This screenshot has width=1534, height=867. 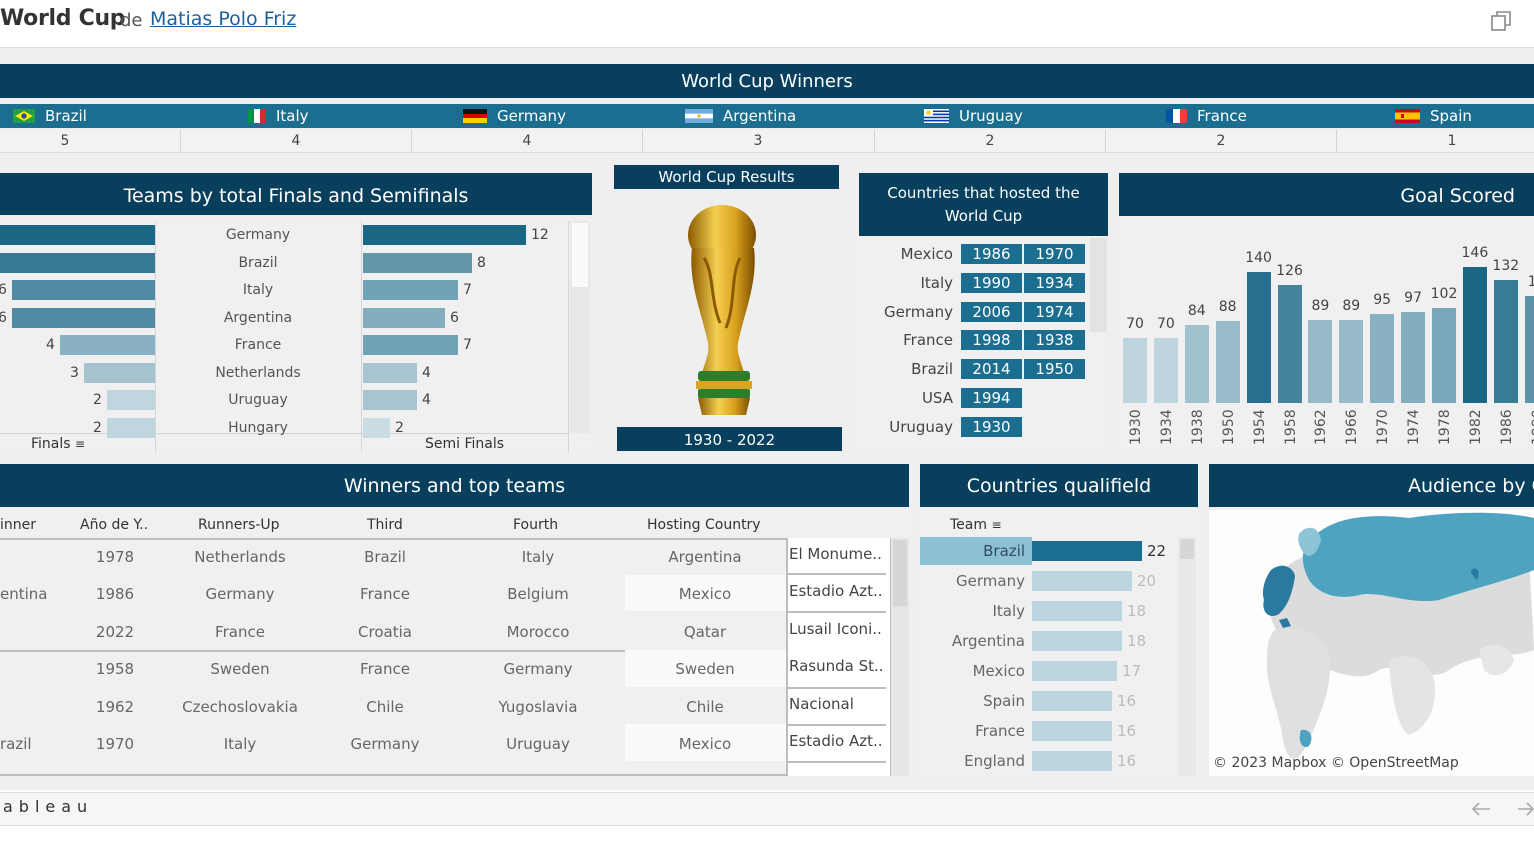 What do you see at coordinates (1383, 427) in the screenshot?
I see `goal-year-label: 1970` at bounding box center [1383, 427].